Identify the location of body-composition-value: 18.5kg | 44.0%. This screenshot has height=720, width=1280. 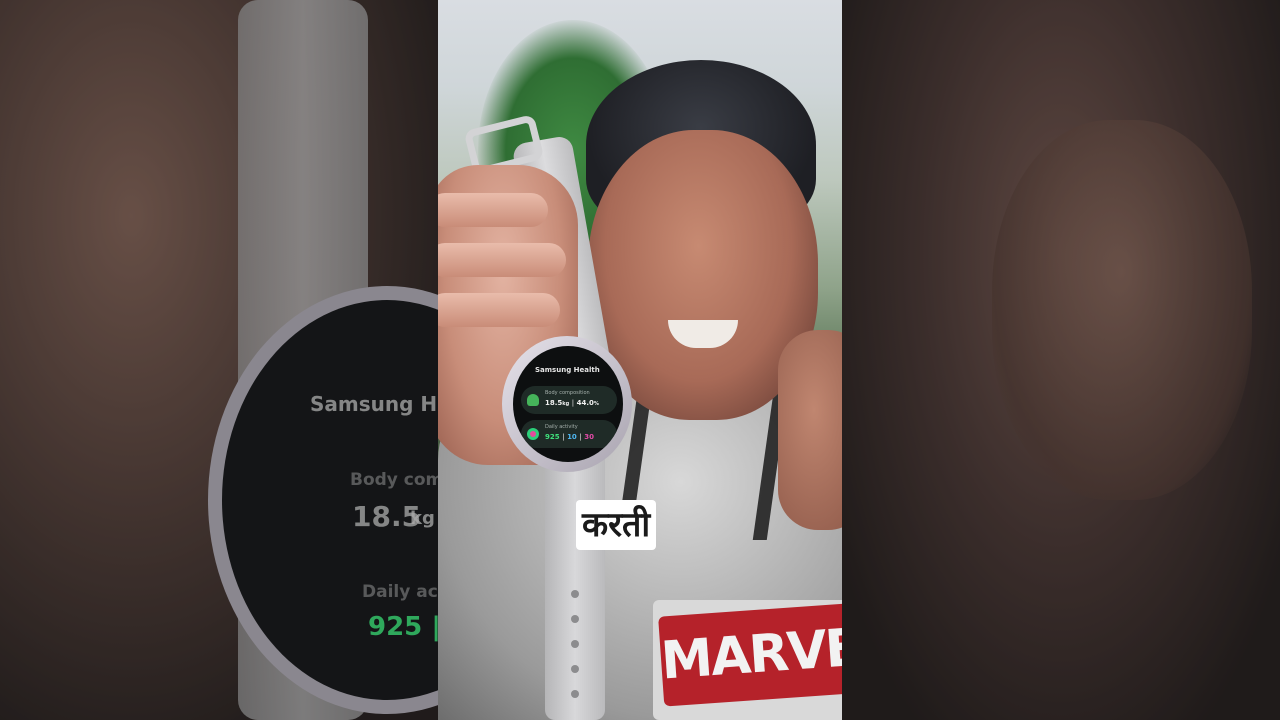
(572, 403).